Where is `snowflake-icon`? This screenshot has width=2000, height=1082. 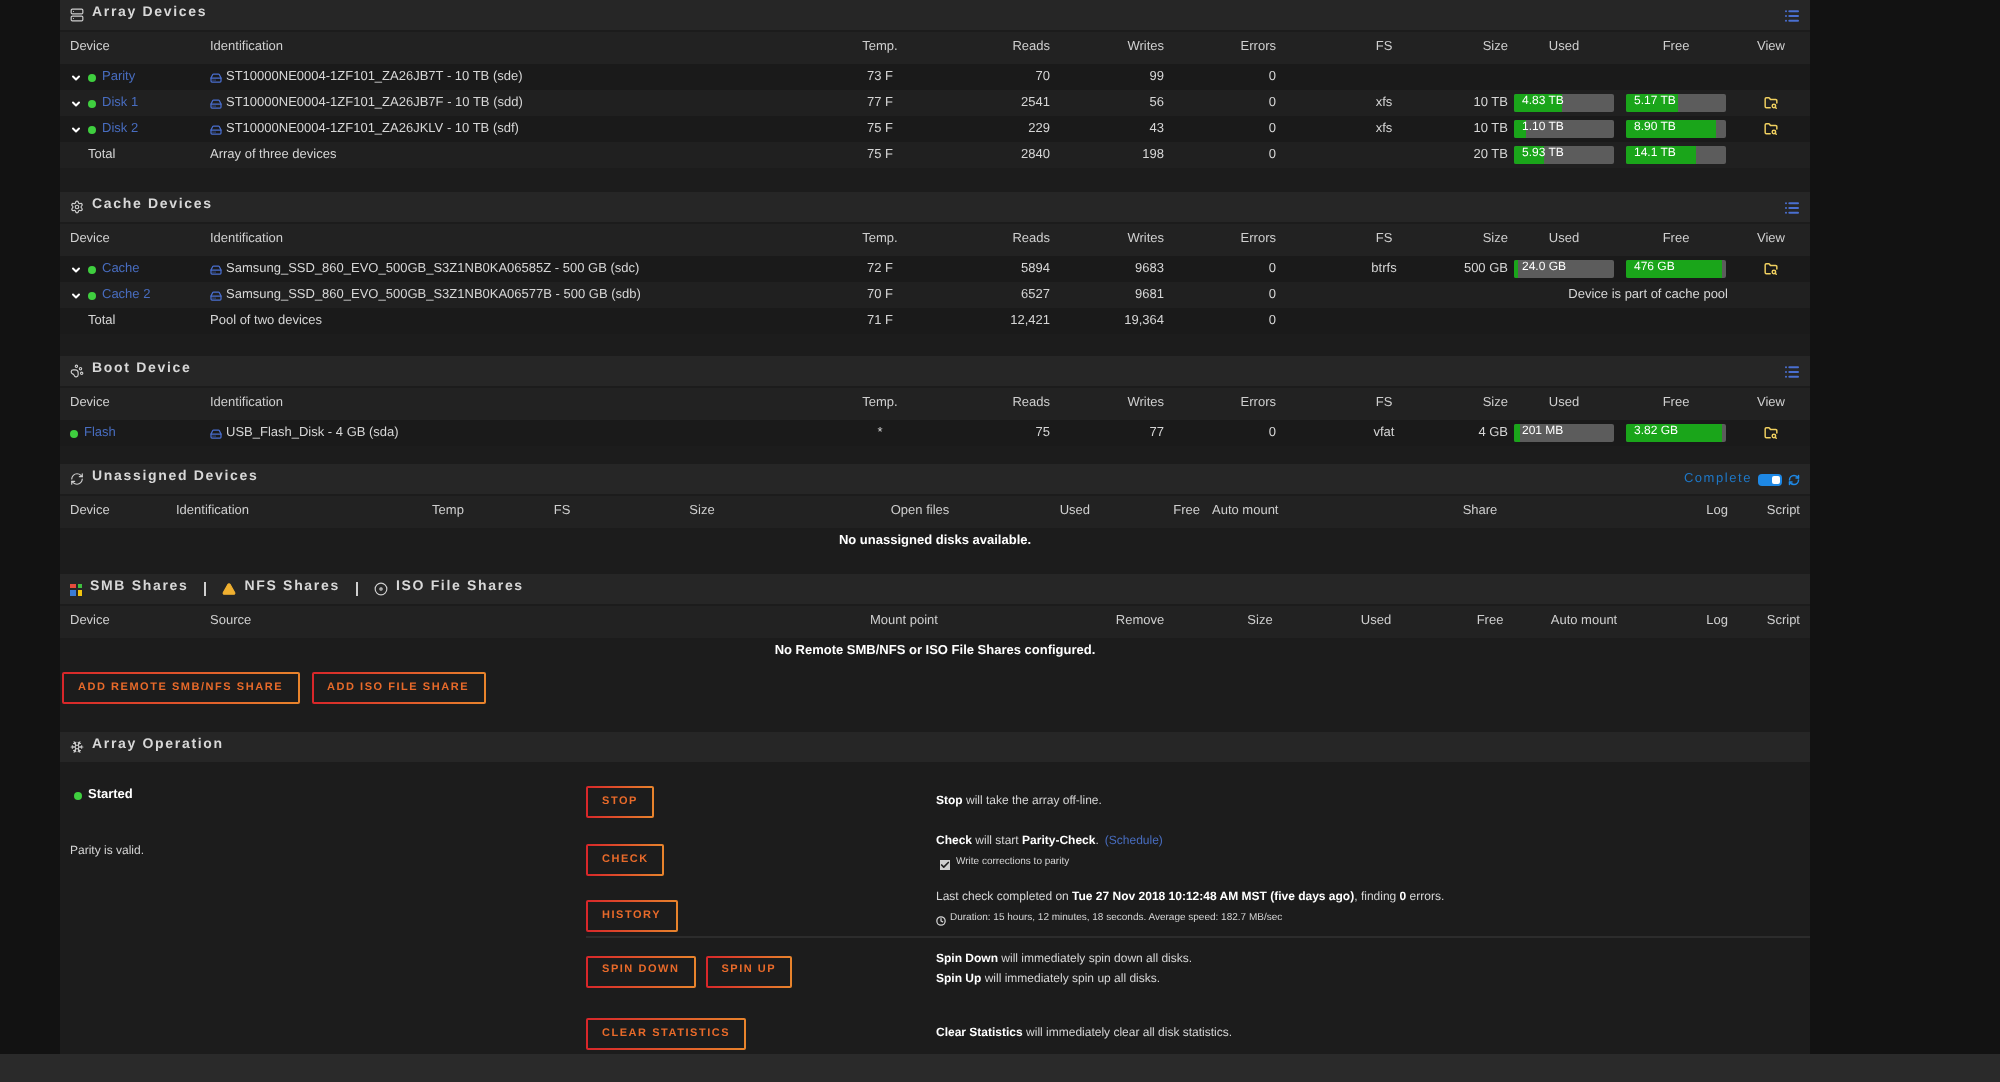
snowflake-icon is located at coordinates (77, 747).